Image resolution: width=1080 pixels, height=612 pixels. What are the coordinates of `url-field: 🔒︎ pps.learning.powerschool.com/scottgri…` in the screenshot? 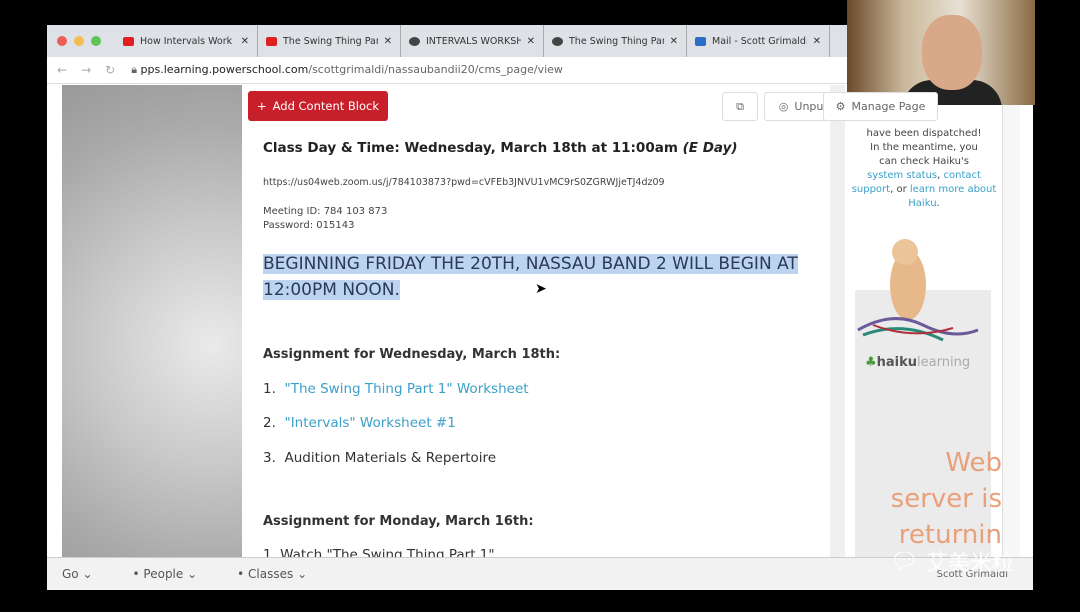 It's located at (347, 70).